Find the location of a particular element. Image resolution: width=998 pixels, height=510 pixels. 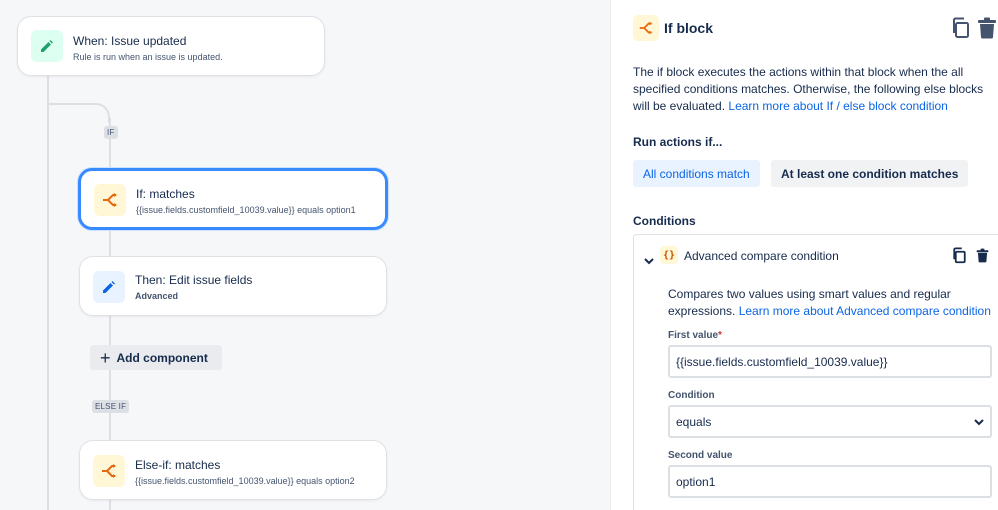

trigger-title: When: Issue updated is located at coordinates (130, 41).